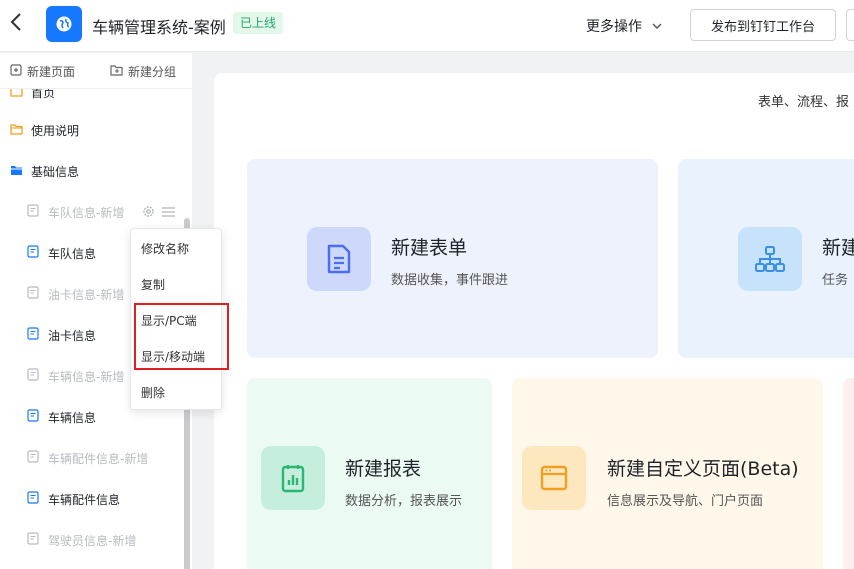 The image size is (854, 569). Describe the element at coordinates (804, 102) in the screenshot. I see `hint-text: 表单、流程、报` at that location.